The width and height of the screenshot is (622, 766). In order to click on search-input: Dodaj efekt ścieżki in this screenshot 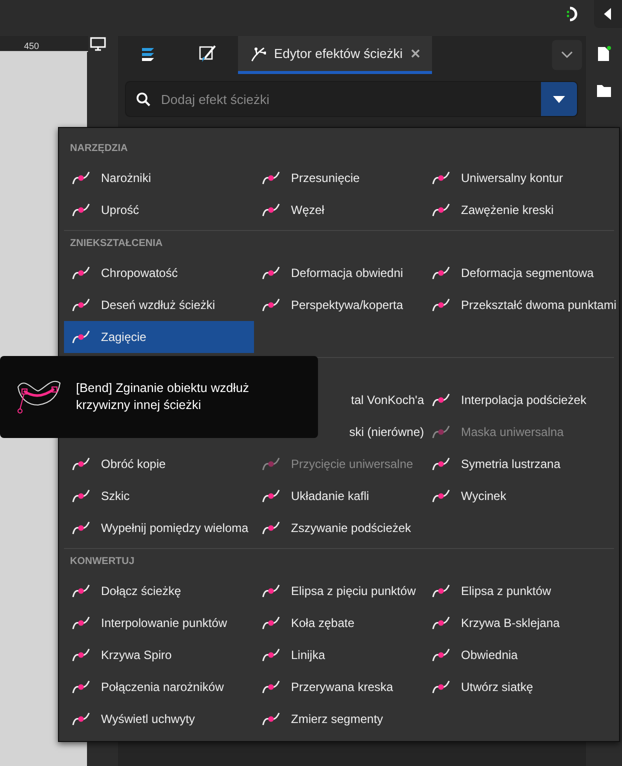, I will do `click(350, 99)`.